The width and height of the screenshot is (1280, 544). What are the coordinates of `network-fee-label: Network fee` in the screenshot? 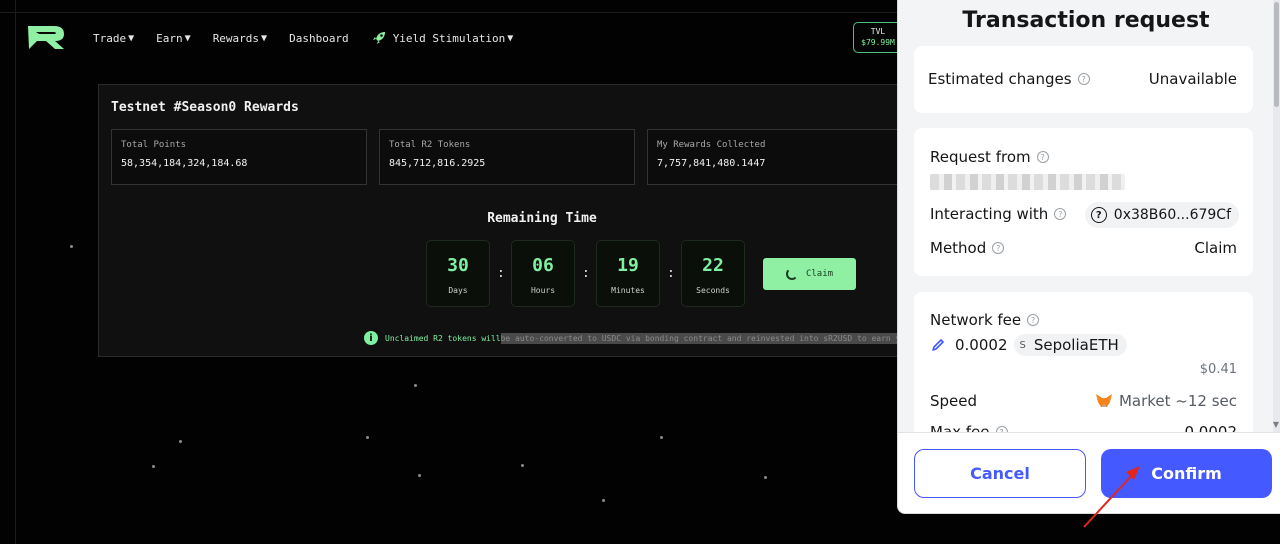 It's located at (976, 320).